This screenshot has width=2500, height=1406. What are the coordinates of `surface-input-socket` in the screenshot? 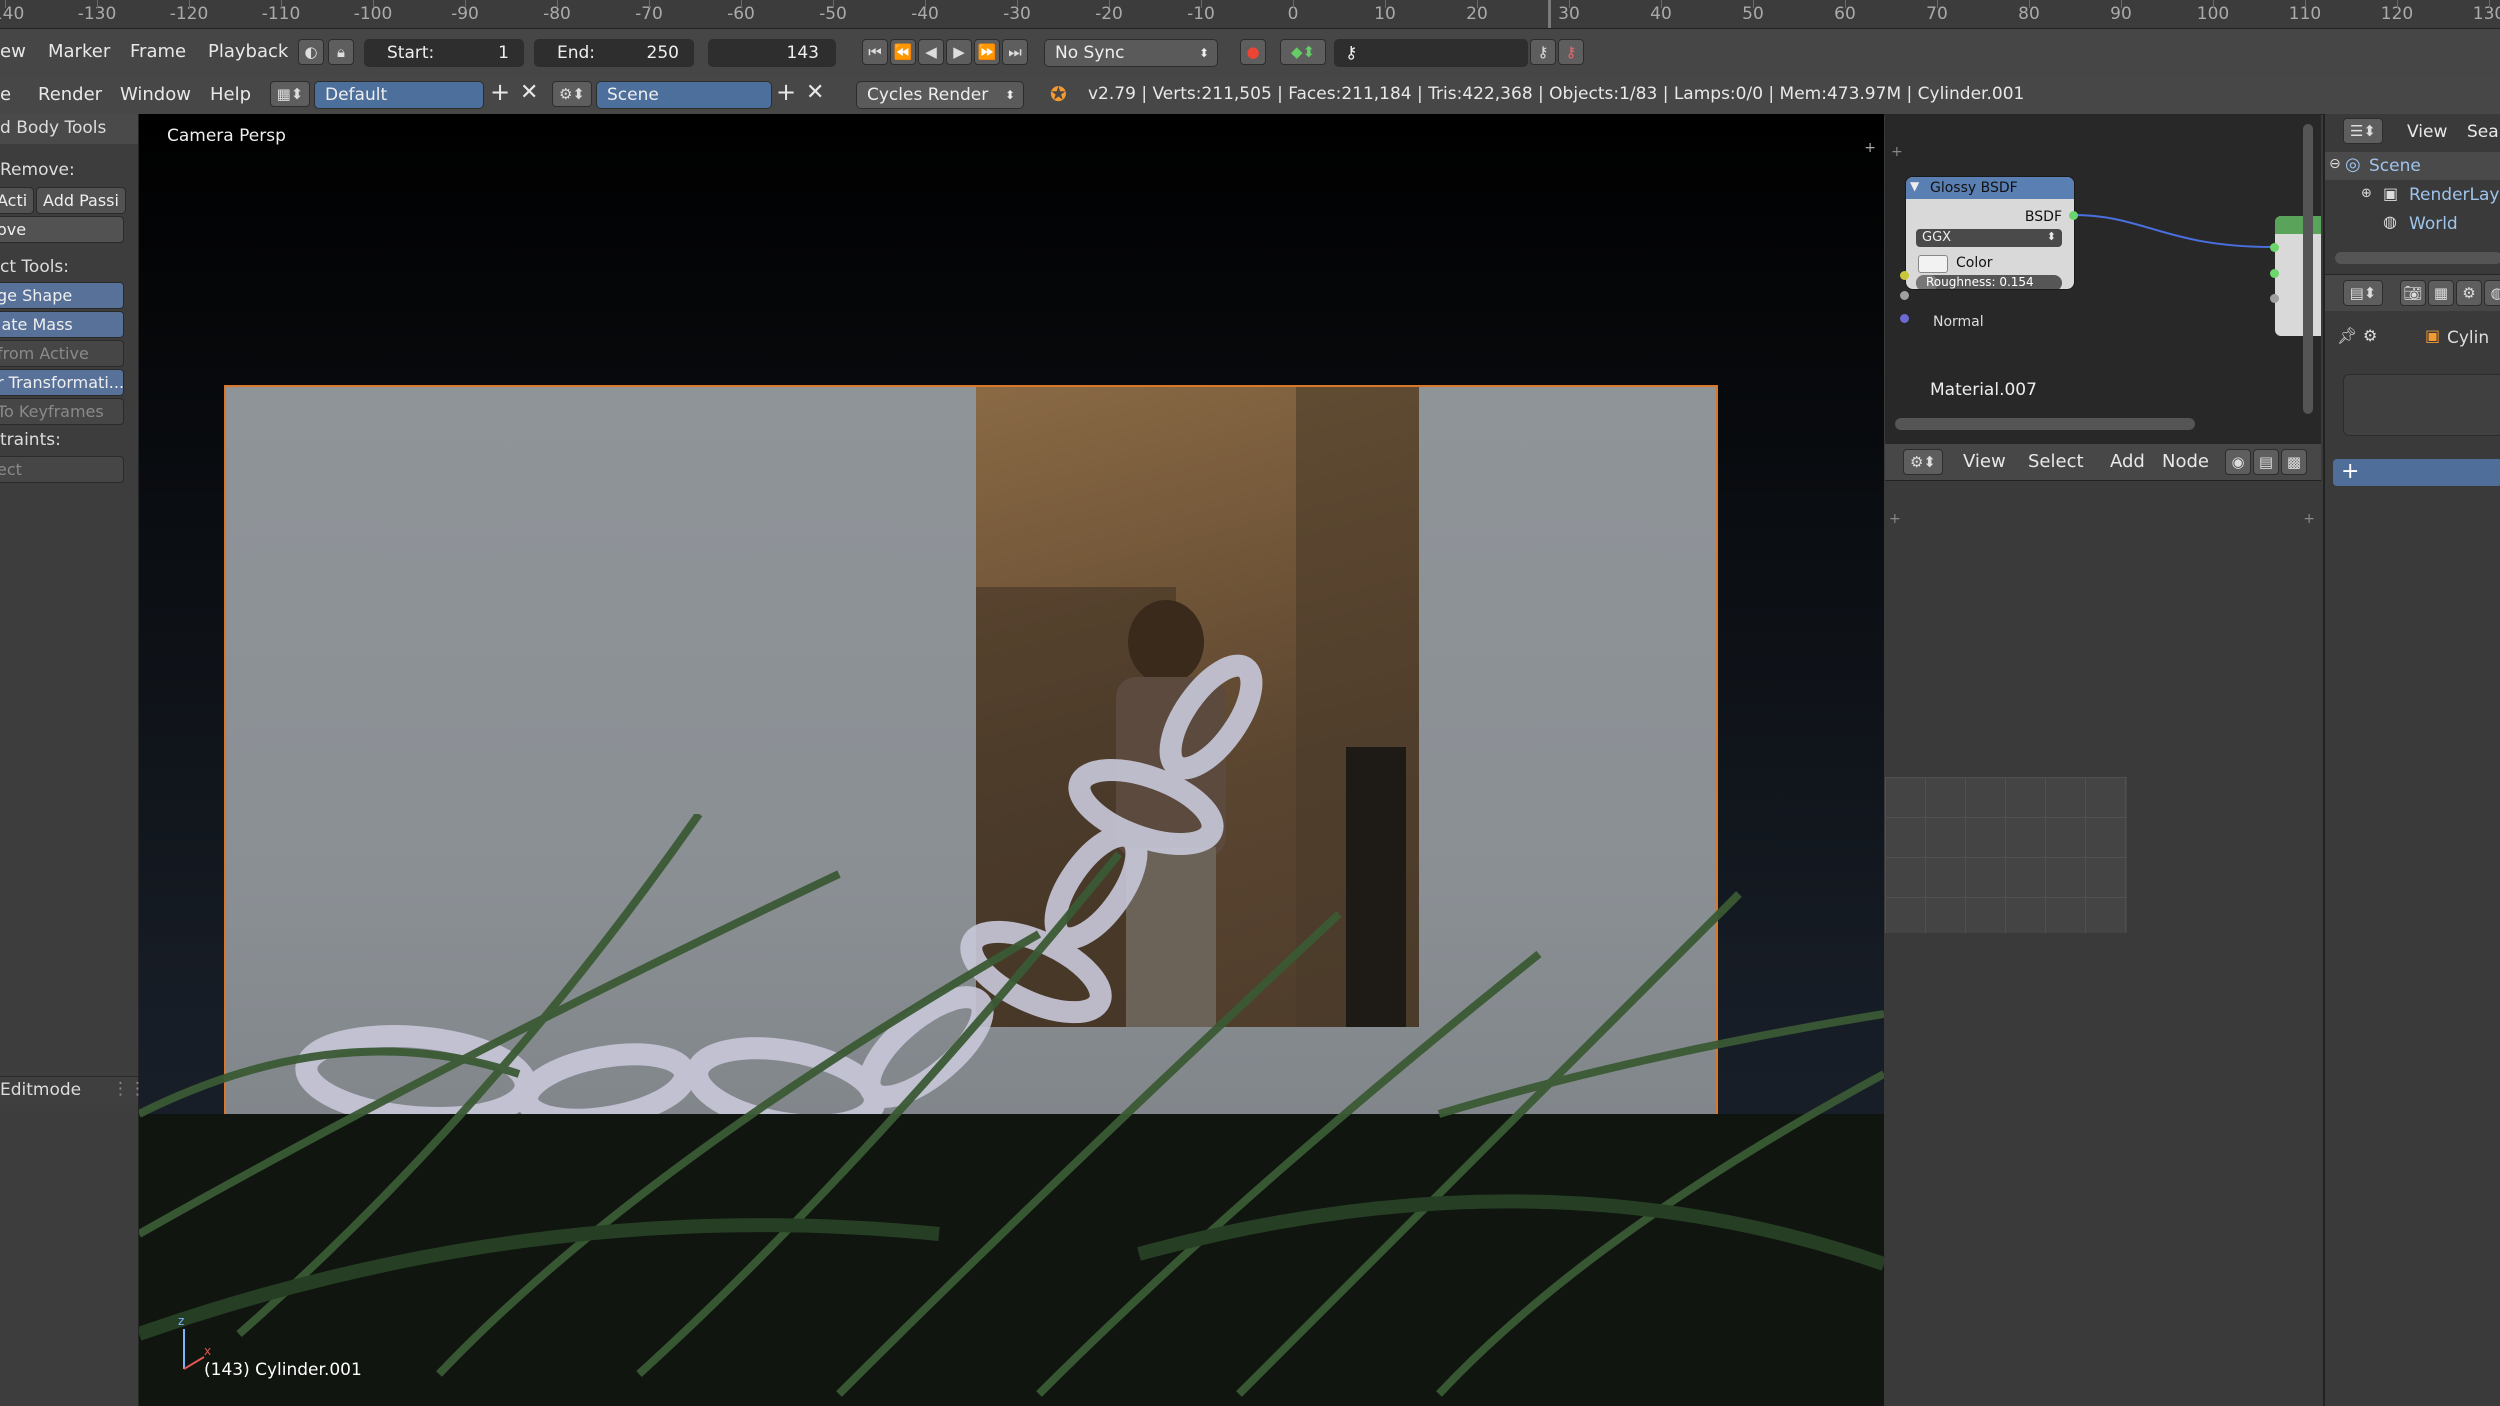 It's located at (2274, 247).